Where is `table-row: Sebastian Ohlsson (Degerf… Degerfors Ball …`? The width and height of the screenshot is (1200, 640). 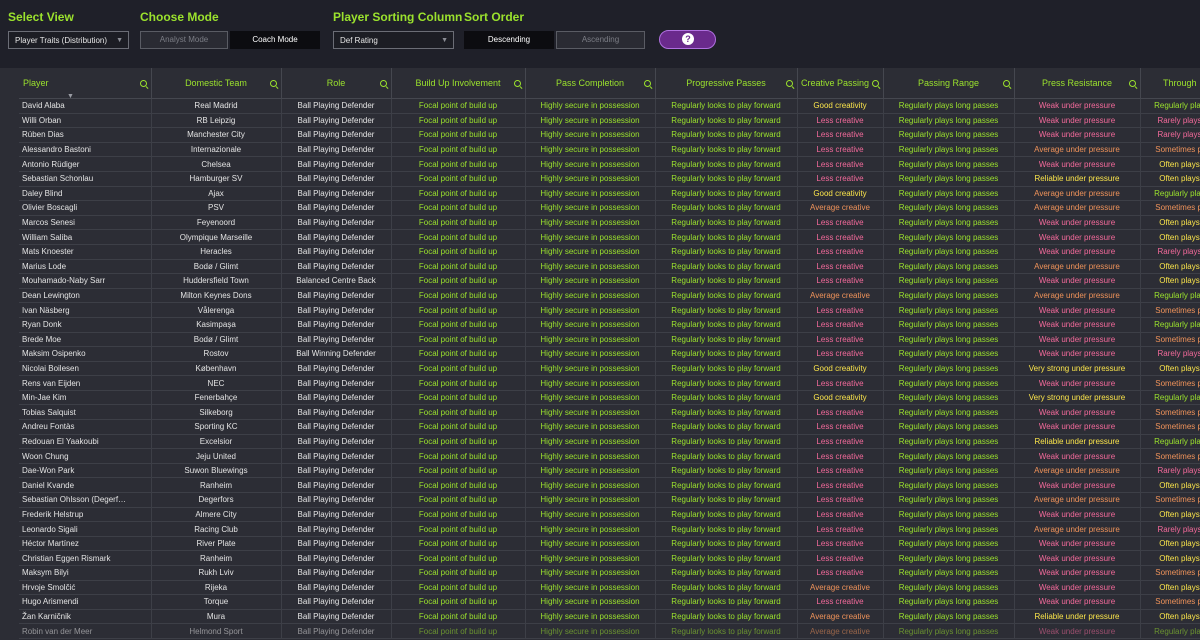 table-row: Sebastian Ohlsson (Degerf… Degerfors Ball … is located at coordinates (609, 500).